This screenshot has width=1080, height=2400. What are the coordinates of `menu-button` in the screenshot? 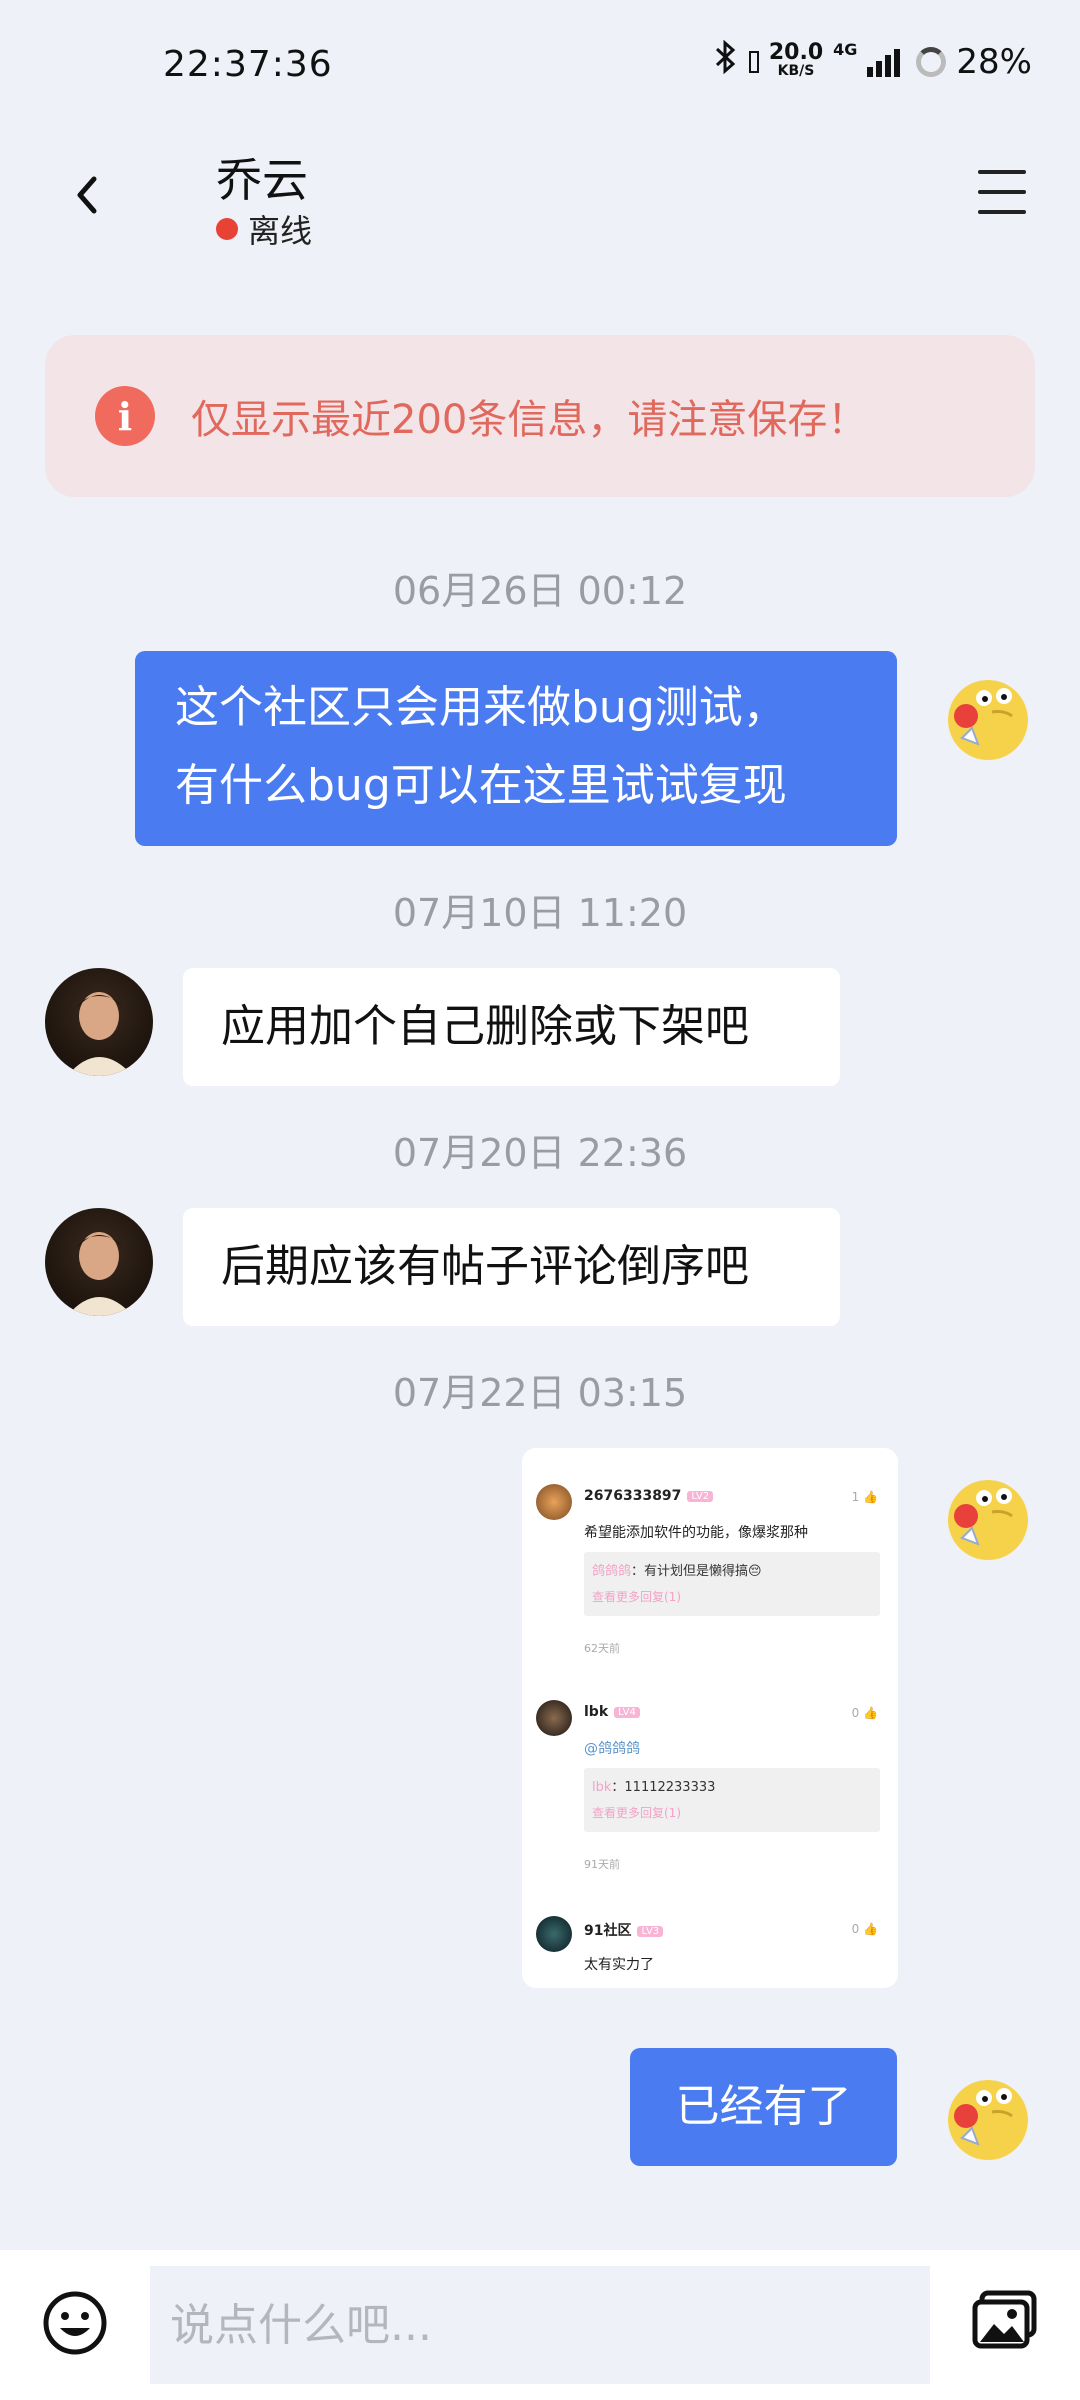 It's located at (1002, 192).